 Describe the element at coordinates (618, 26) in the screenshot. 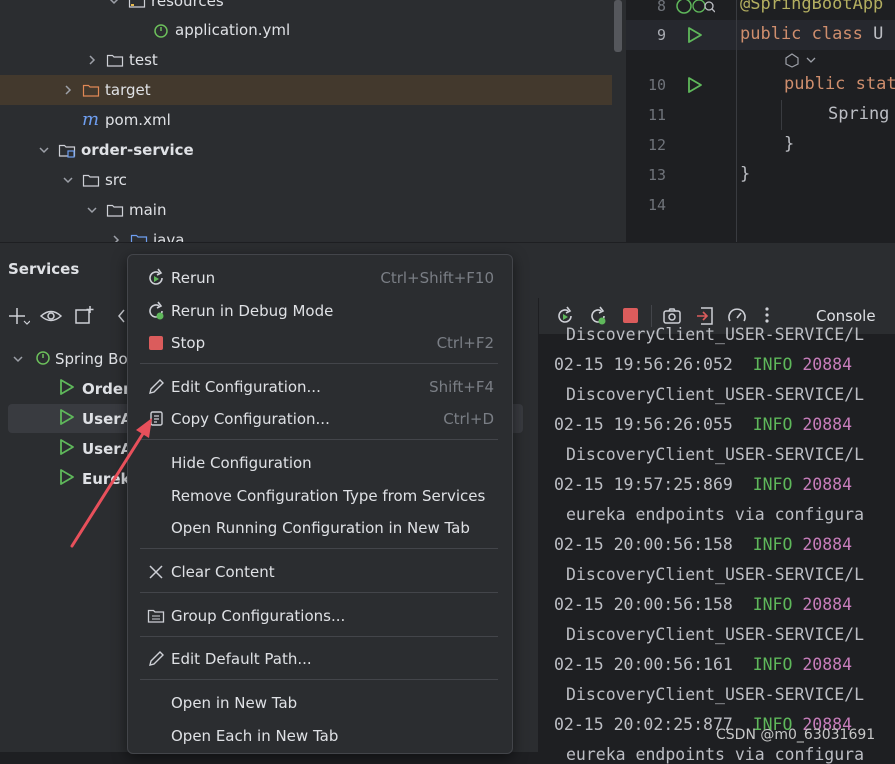

I see `project-scrollbar` at that location.